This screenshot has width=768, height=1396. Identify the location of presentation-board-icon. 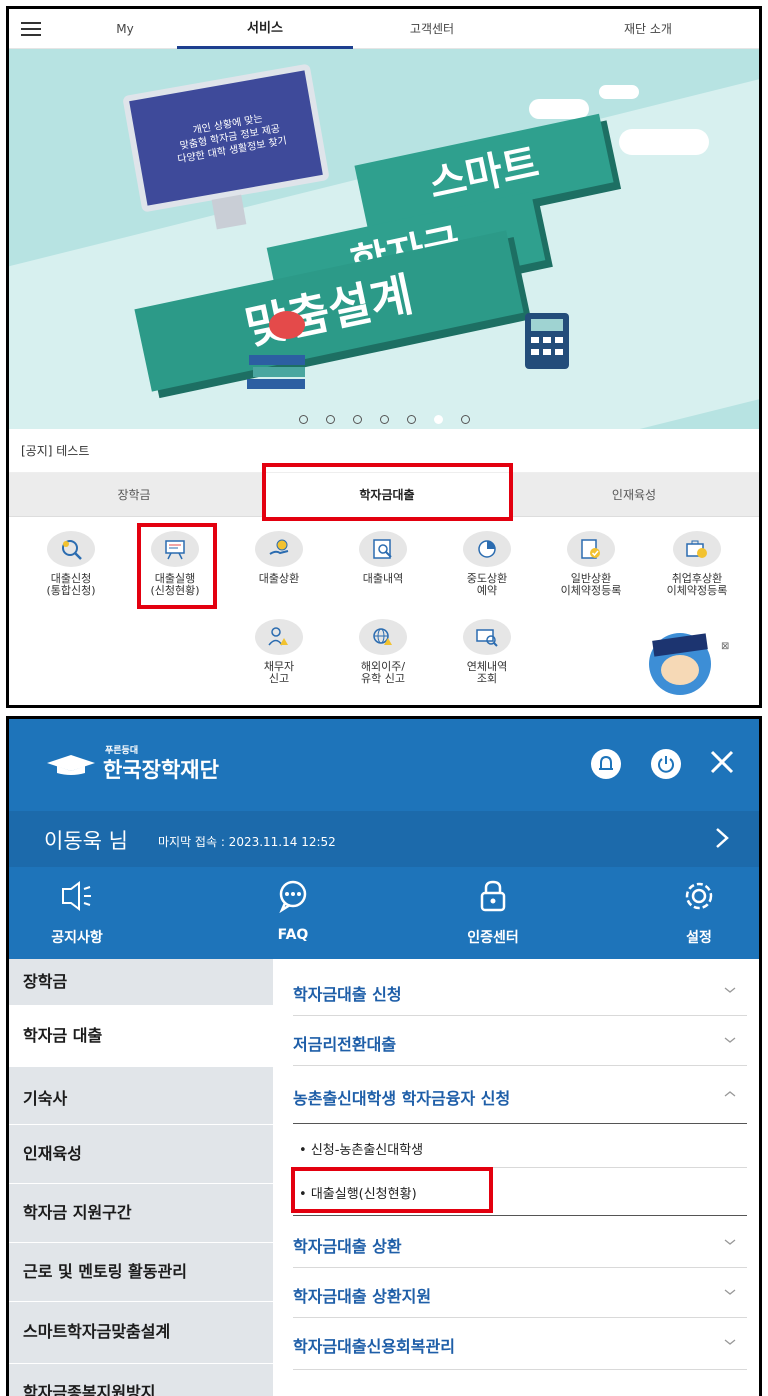
(175, 550).